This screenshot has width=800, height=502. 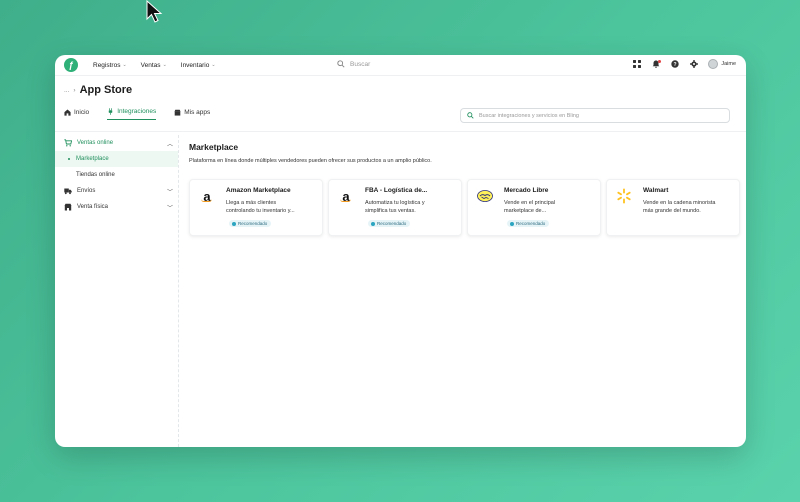 I want to click on sidebar-group-ventas-online: Ventas online ︿, so click(x=116, y=143).